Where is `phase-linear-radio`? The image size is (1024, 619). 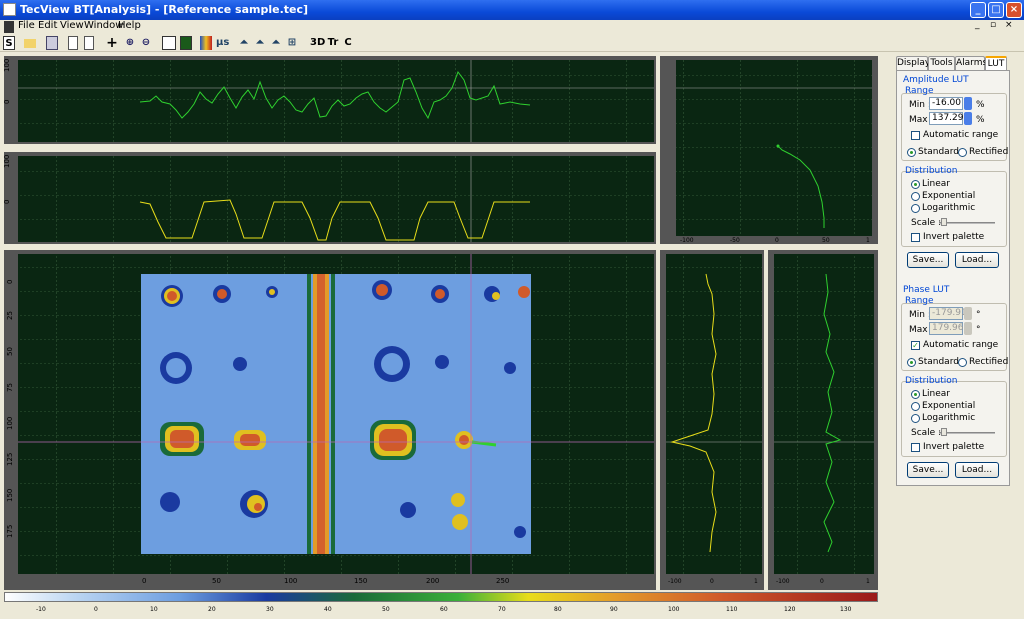
phase-linear-radio is located at coordinates (915, 394).